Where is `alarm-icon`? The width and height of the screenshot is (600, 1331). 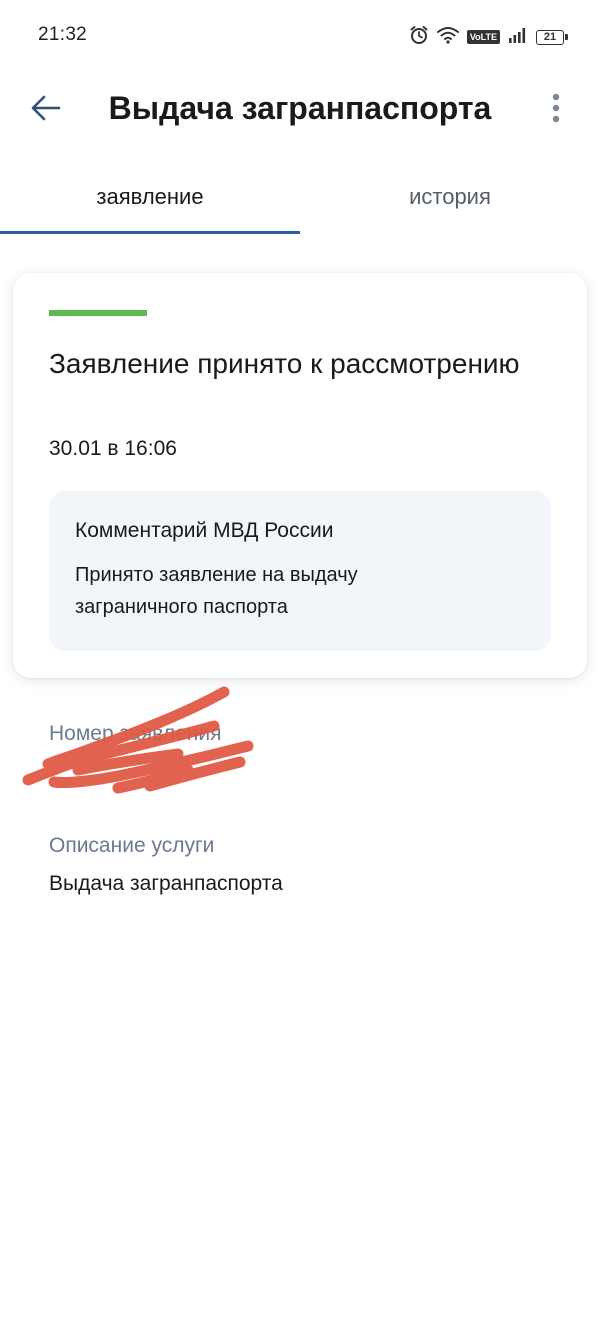
alarm-icon is located at coordinates (419, 37).